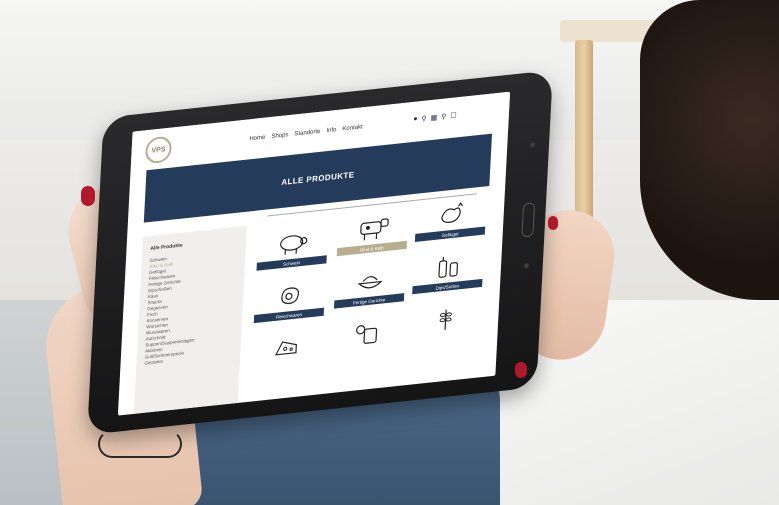  What do you see at coordinates (291, 263) in the screenshot?
I see `product-label: Schwein` at bounding box center [291, 263].